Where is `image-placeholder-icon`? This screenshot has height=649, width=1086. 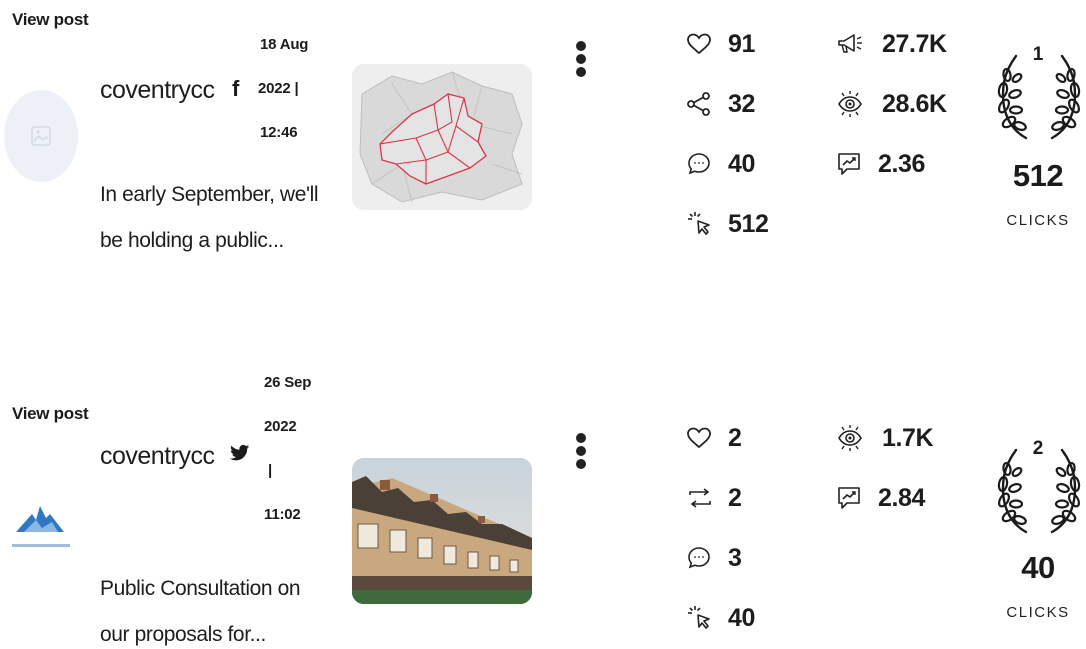
image-placeholder-icon is located at coordinates (41, 136).